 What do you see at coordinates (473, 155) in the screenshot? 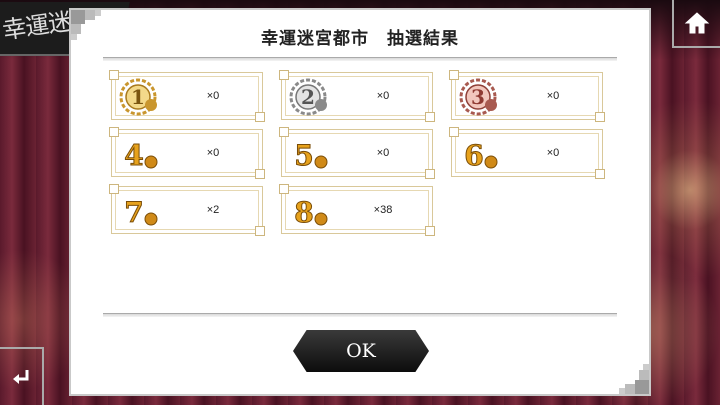
I see `rank-number: 6` at bounding box center [473, 155].